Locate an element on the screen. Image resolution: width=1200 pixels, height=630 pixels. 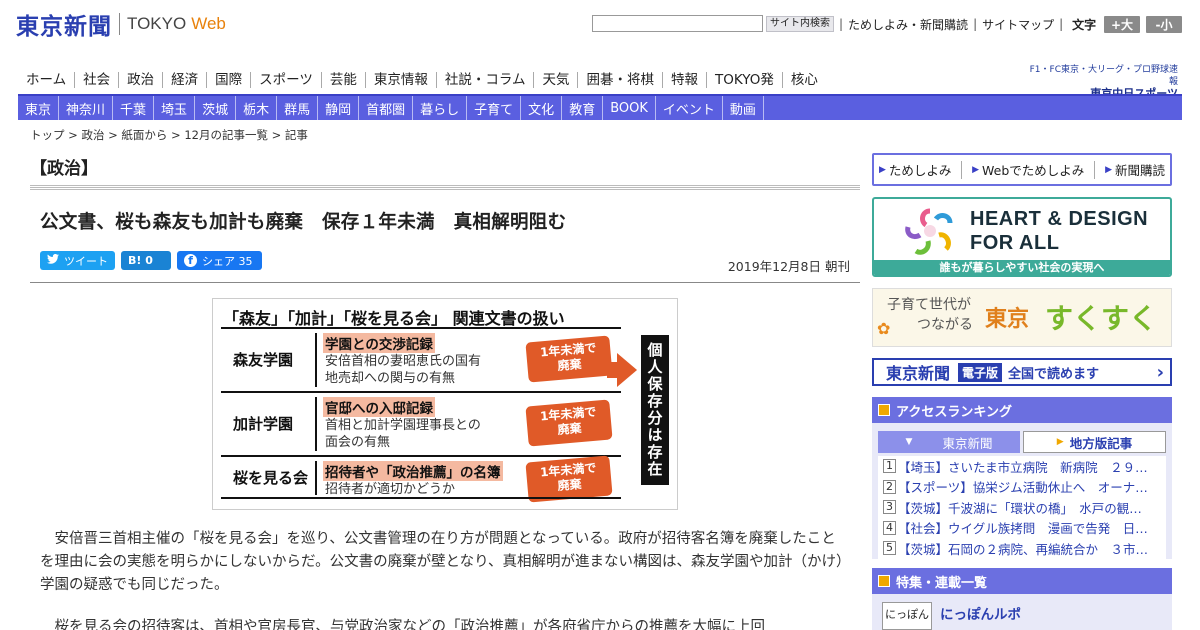
search-button: サイト内検索 is located at coordinates (800, 24).